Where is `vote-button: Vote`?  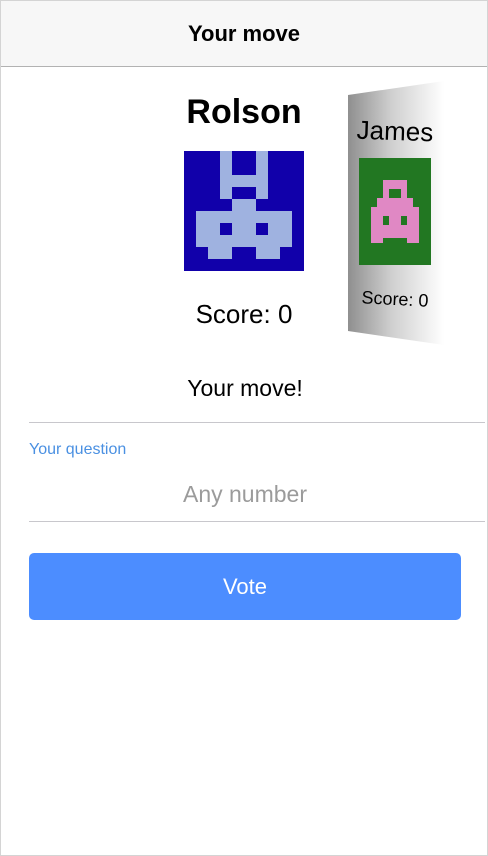
vote-button: Vote is located at coordinates (245, 586).